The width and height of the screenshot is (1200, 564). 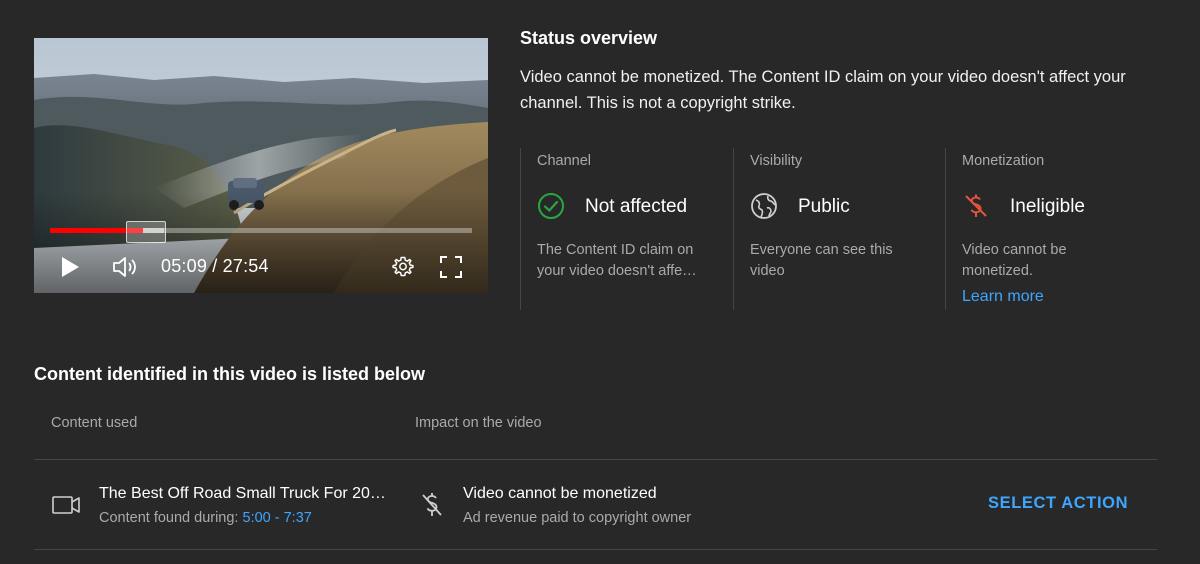 What do you see at coordinates (577, 518) in the screenshot?
I see `impact-subtitle: Ad revenue paid to copyright owner` at bounding box center [577, 518].